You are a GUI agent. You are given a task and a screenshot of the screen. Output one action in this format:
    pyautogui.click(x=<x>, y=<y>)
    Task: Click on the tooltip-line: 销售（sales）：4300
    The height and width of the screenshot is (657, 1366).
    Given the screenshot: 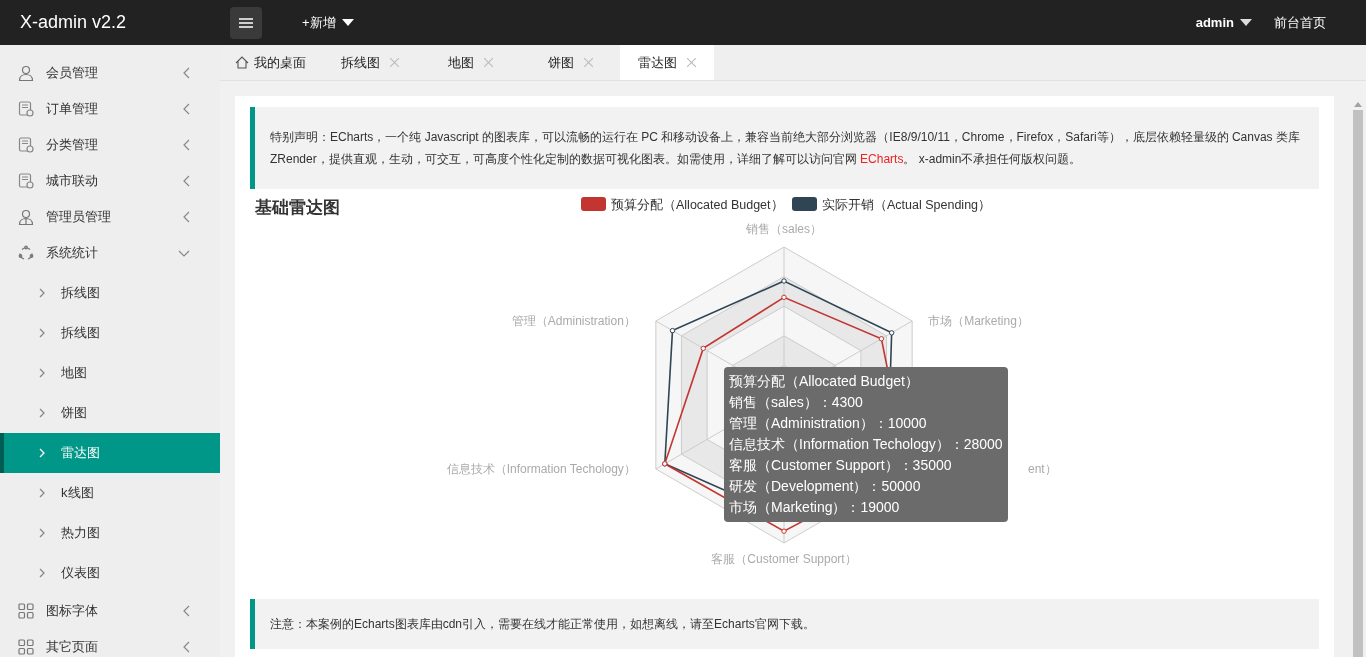 What is the action you would take?
    pyautogui.click(x=796, y=402)
    